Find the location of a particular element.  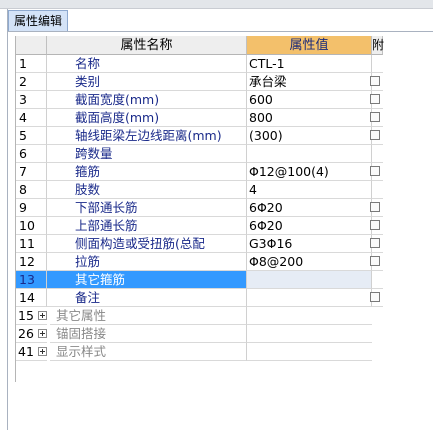

table-row: 2 类别 承台梁 is located at coordinates (199, 82).